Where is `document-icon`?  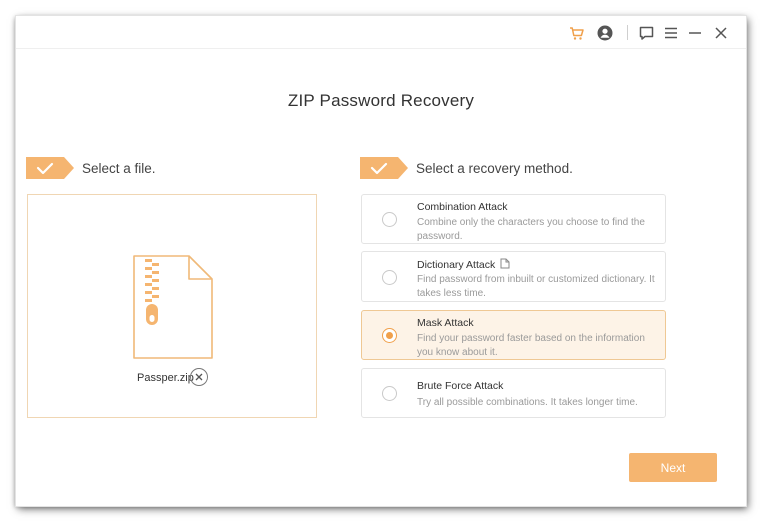 document-icon is located at coordinates (505, 263).